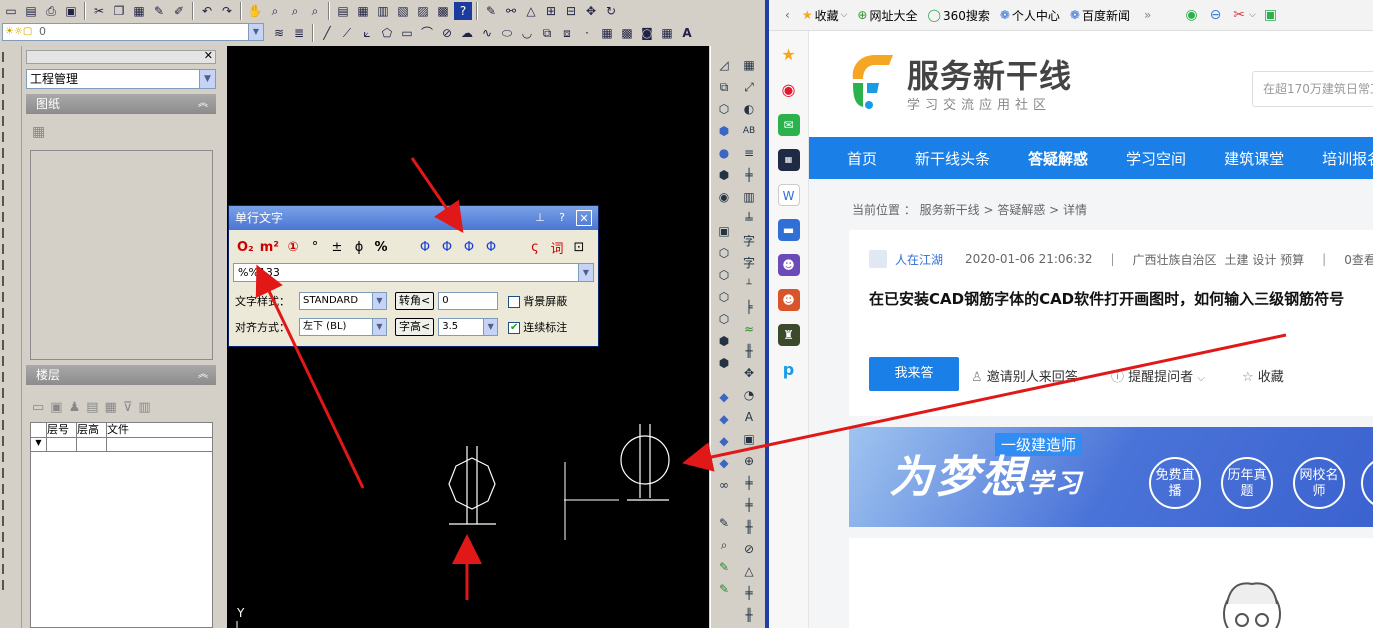  Describe the element at coordinates (447, 33) in the screenshot. I see `draw-circle-icon: ⊘` at that location.